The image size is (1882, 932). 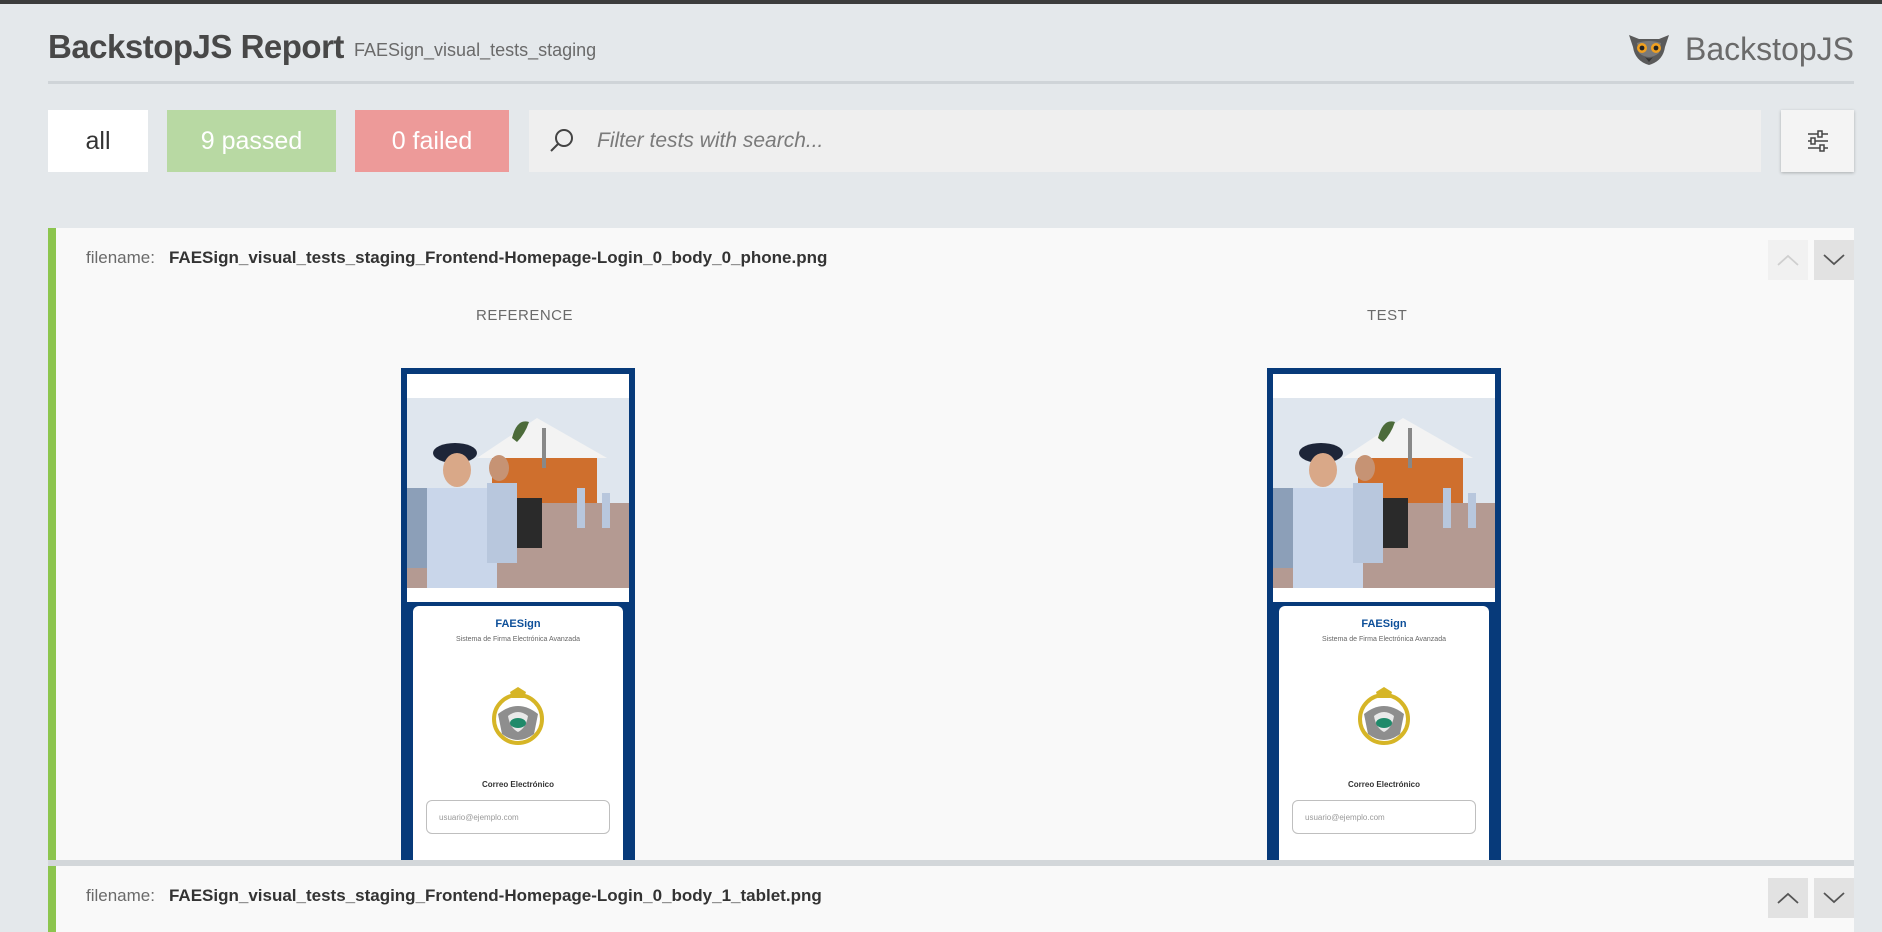 What do you see at coordinates (1649, 50) in the screenshot?
I see `lemur-logo-icon` at bounding box center [1649, 50].